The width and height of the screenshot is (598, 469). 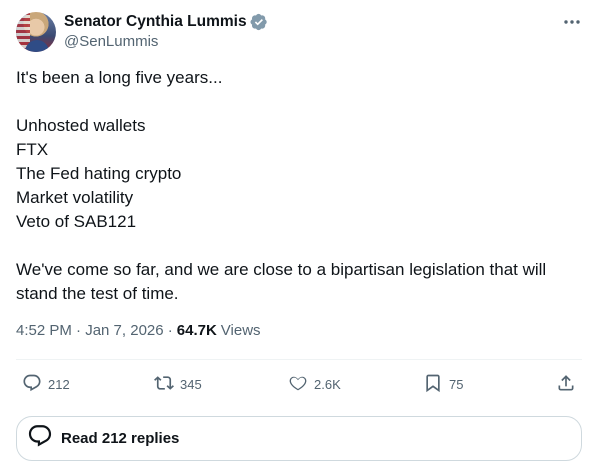 I want to click on avatar-body, so click(x=37, y=46).